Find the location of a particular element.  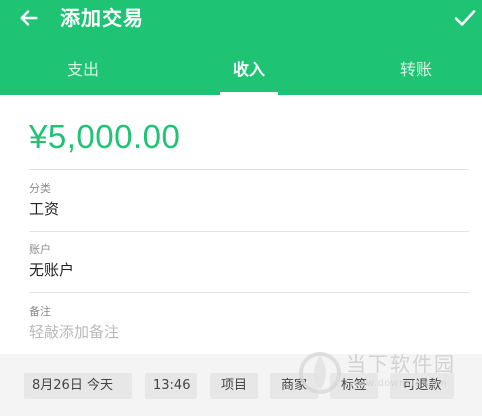

check-icon is located at coordinates (465, 18).